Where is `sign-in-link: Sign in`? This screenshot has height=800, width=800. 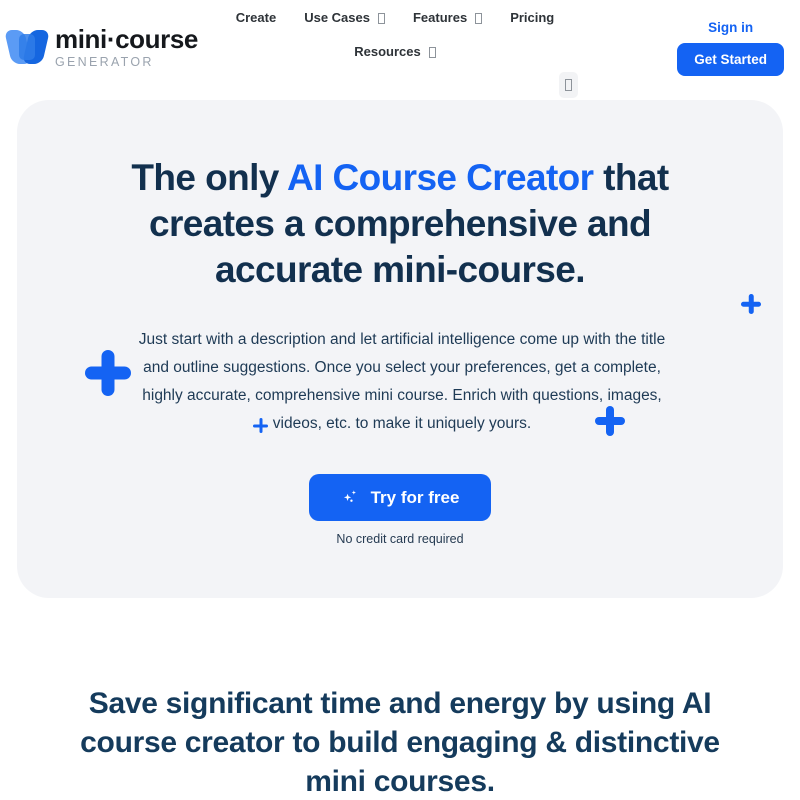 sign-in-link: Sign in is located at coordinates (730, 27).